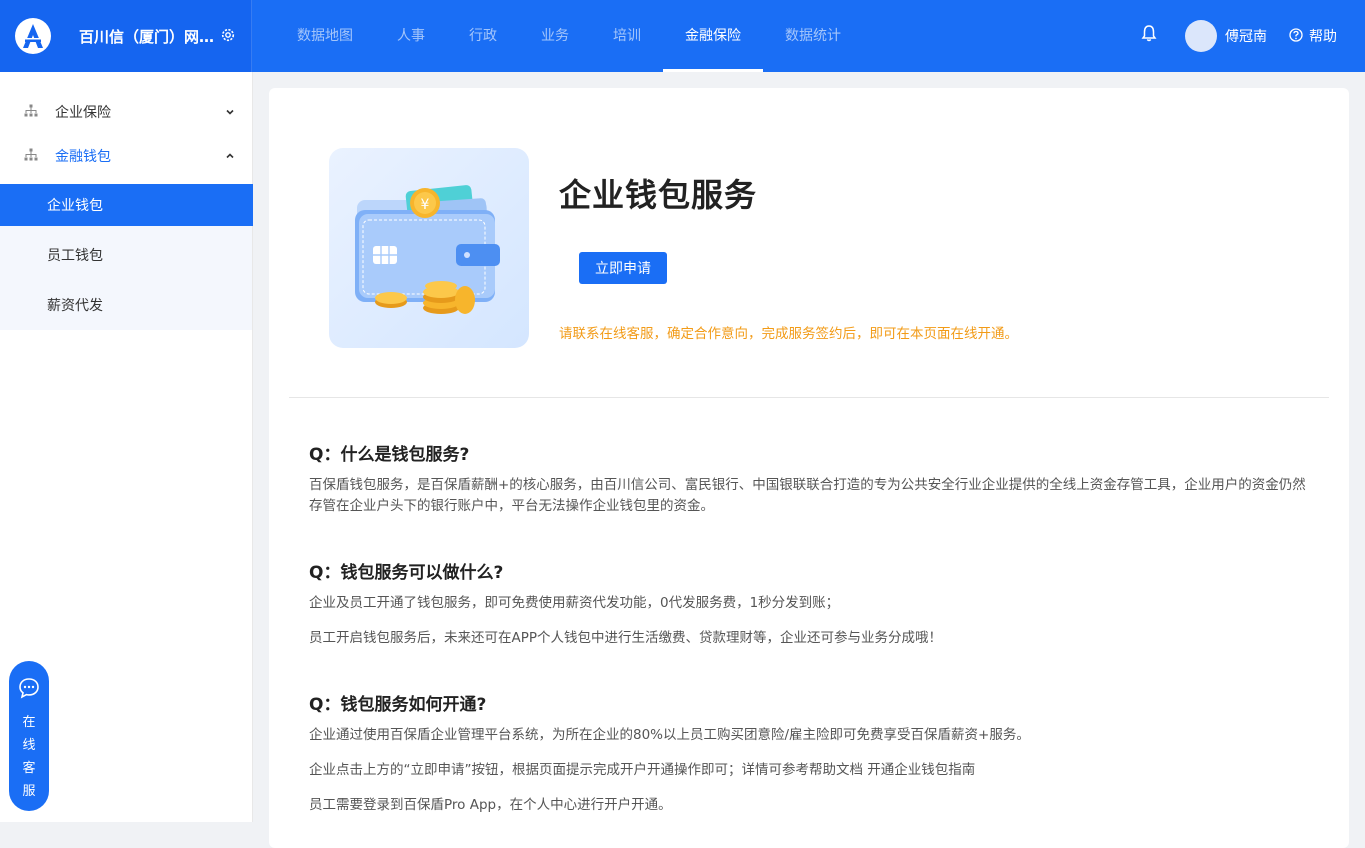 The height and width of the screenshot is (848, 1365). What do you see at coordinates (230, 156) in the screenshot?
I see `chevron-up-icon` at bounding box center [230, 156].